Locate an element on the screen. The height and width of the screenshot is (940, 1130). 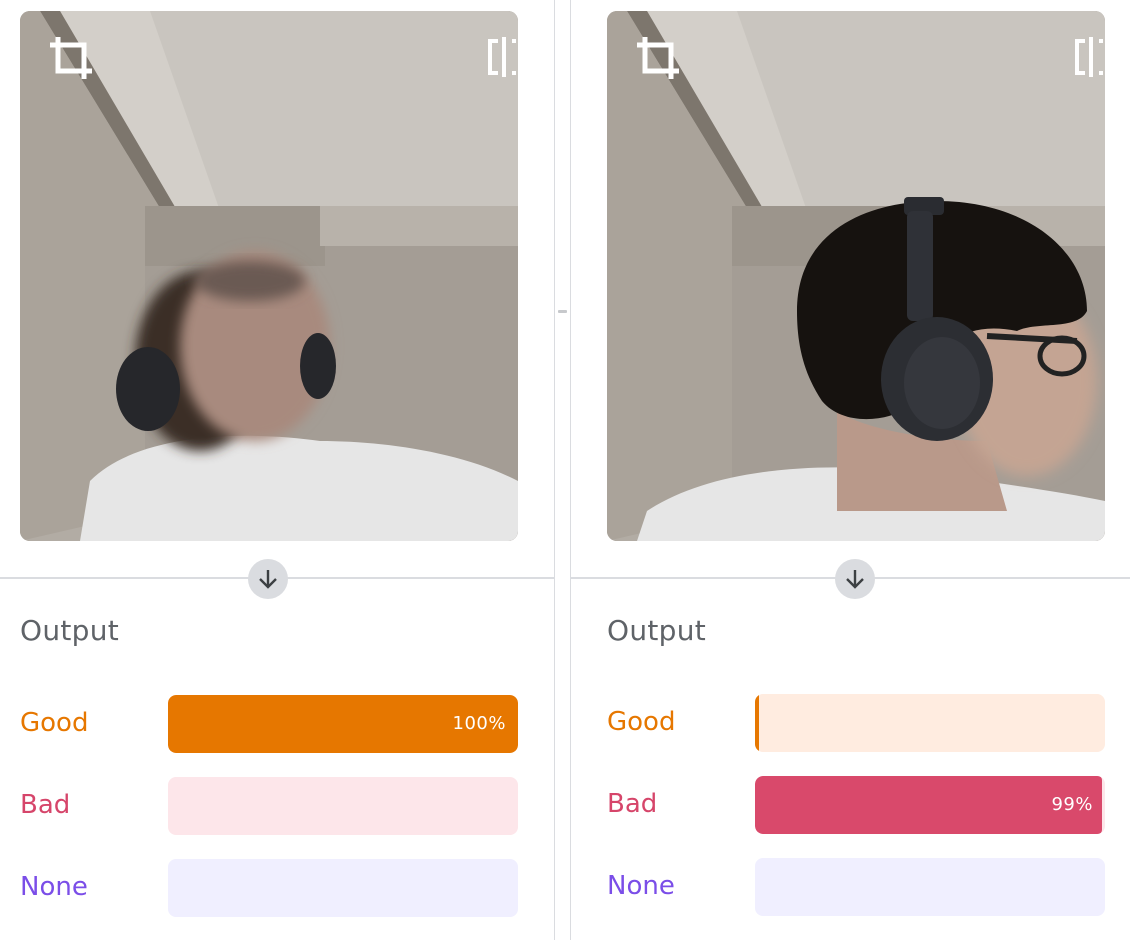
confidence-bar-bad is located at coordinates (343, 806).